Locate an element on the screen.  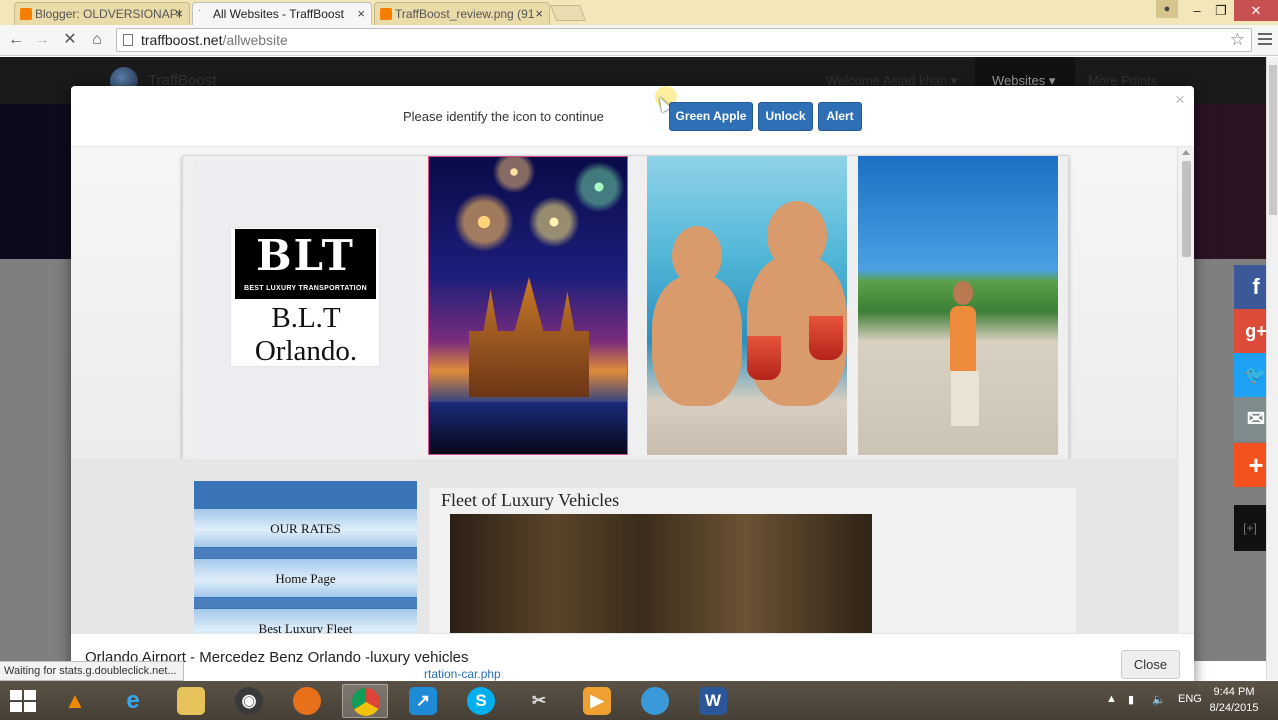
globe-icon is located at coordinates (655, 701).